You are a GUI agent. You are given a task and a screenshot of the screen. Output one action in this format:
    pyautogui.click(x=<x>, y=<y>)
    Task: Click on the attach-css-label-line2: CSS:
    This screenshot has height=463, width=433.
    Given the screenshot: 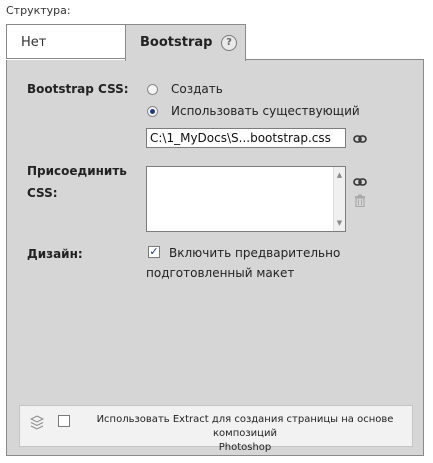 What is the action you would take?
    pyautogui.click(x=42, y=193)
    